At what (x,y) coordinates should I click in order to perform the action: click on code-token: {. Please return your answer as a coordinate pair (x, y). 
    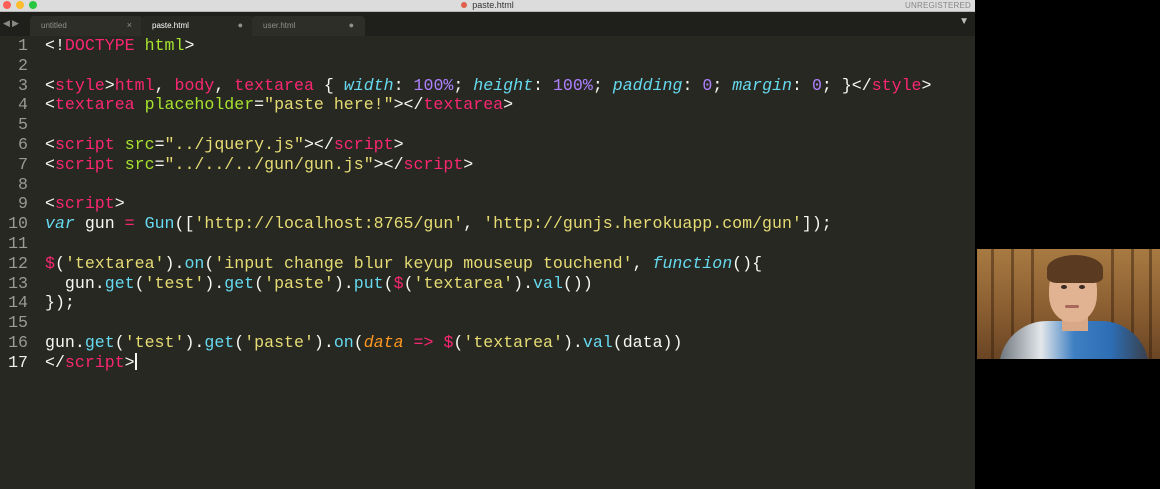
    Looking at the image, I should click on (328, 85).